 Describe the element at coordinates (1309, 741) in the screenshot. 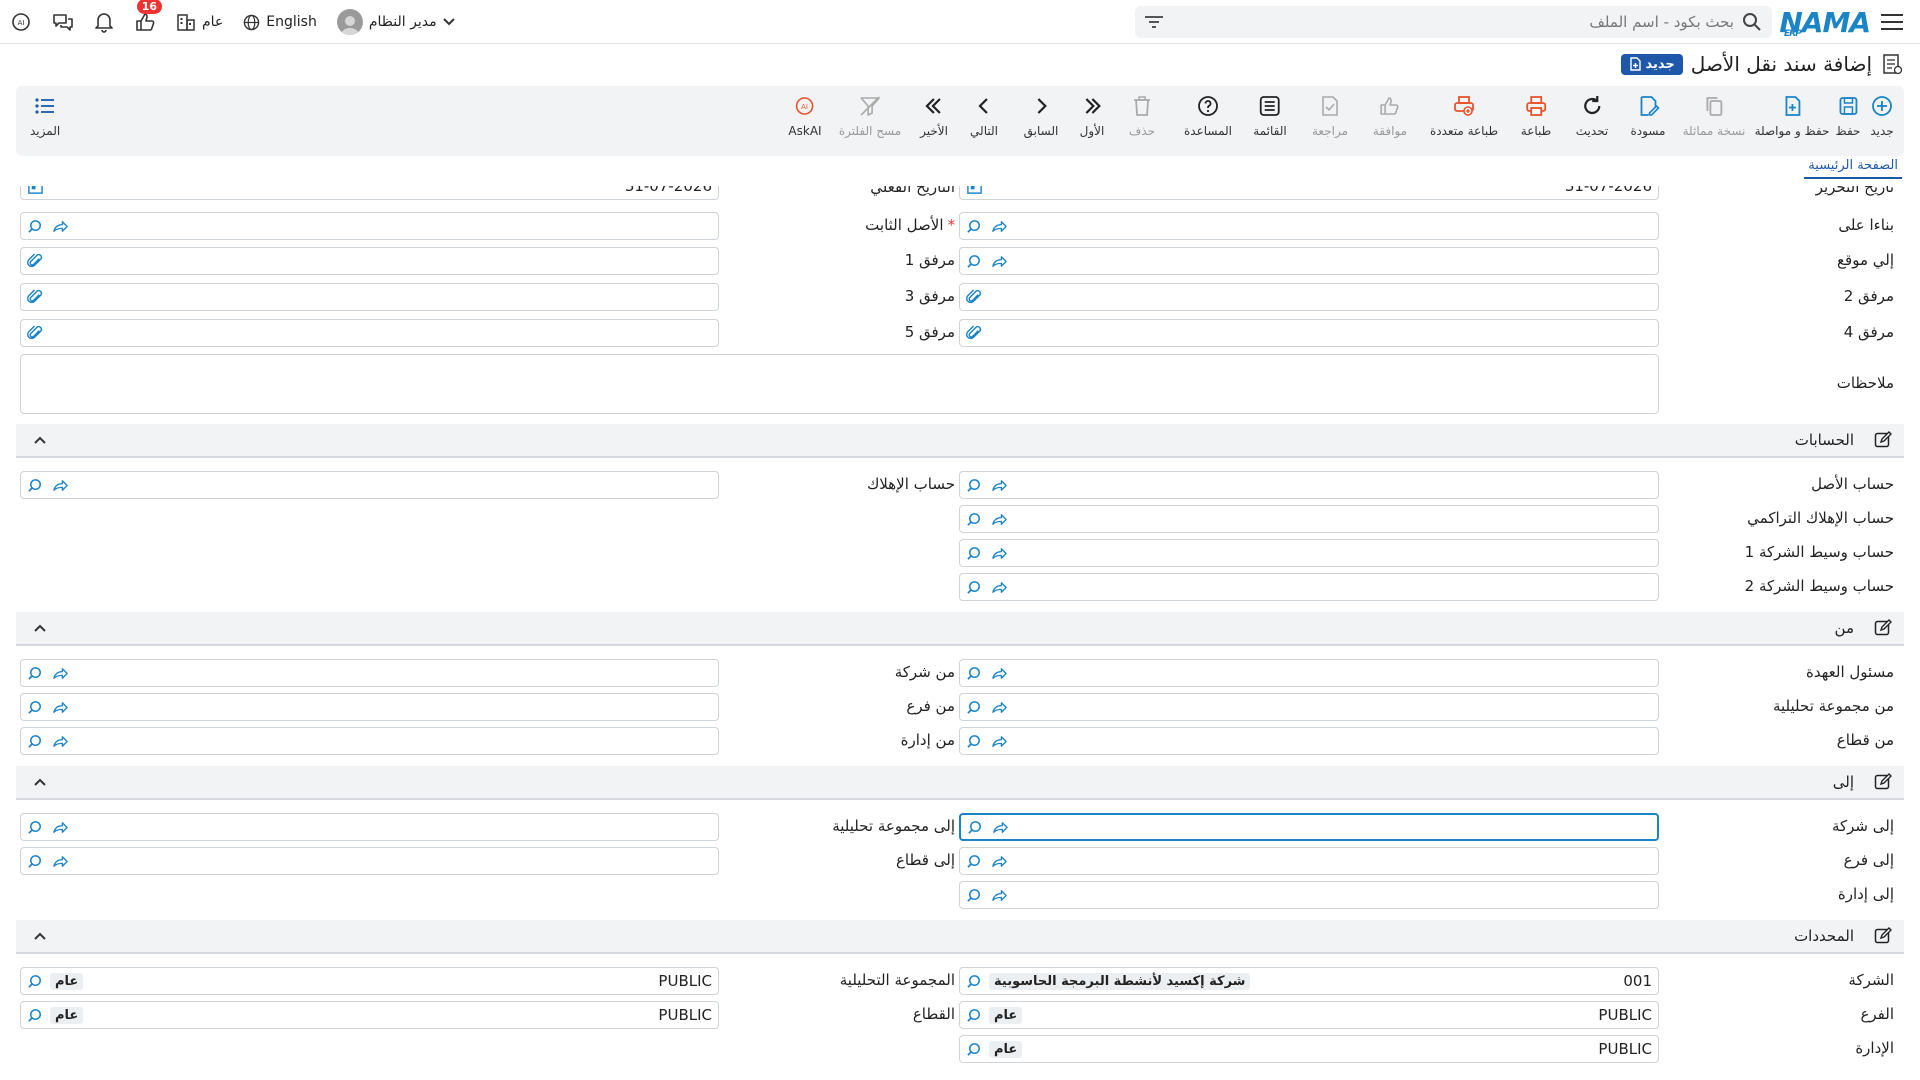

I see `from-sector-field` at that location.